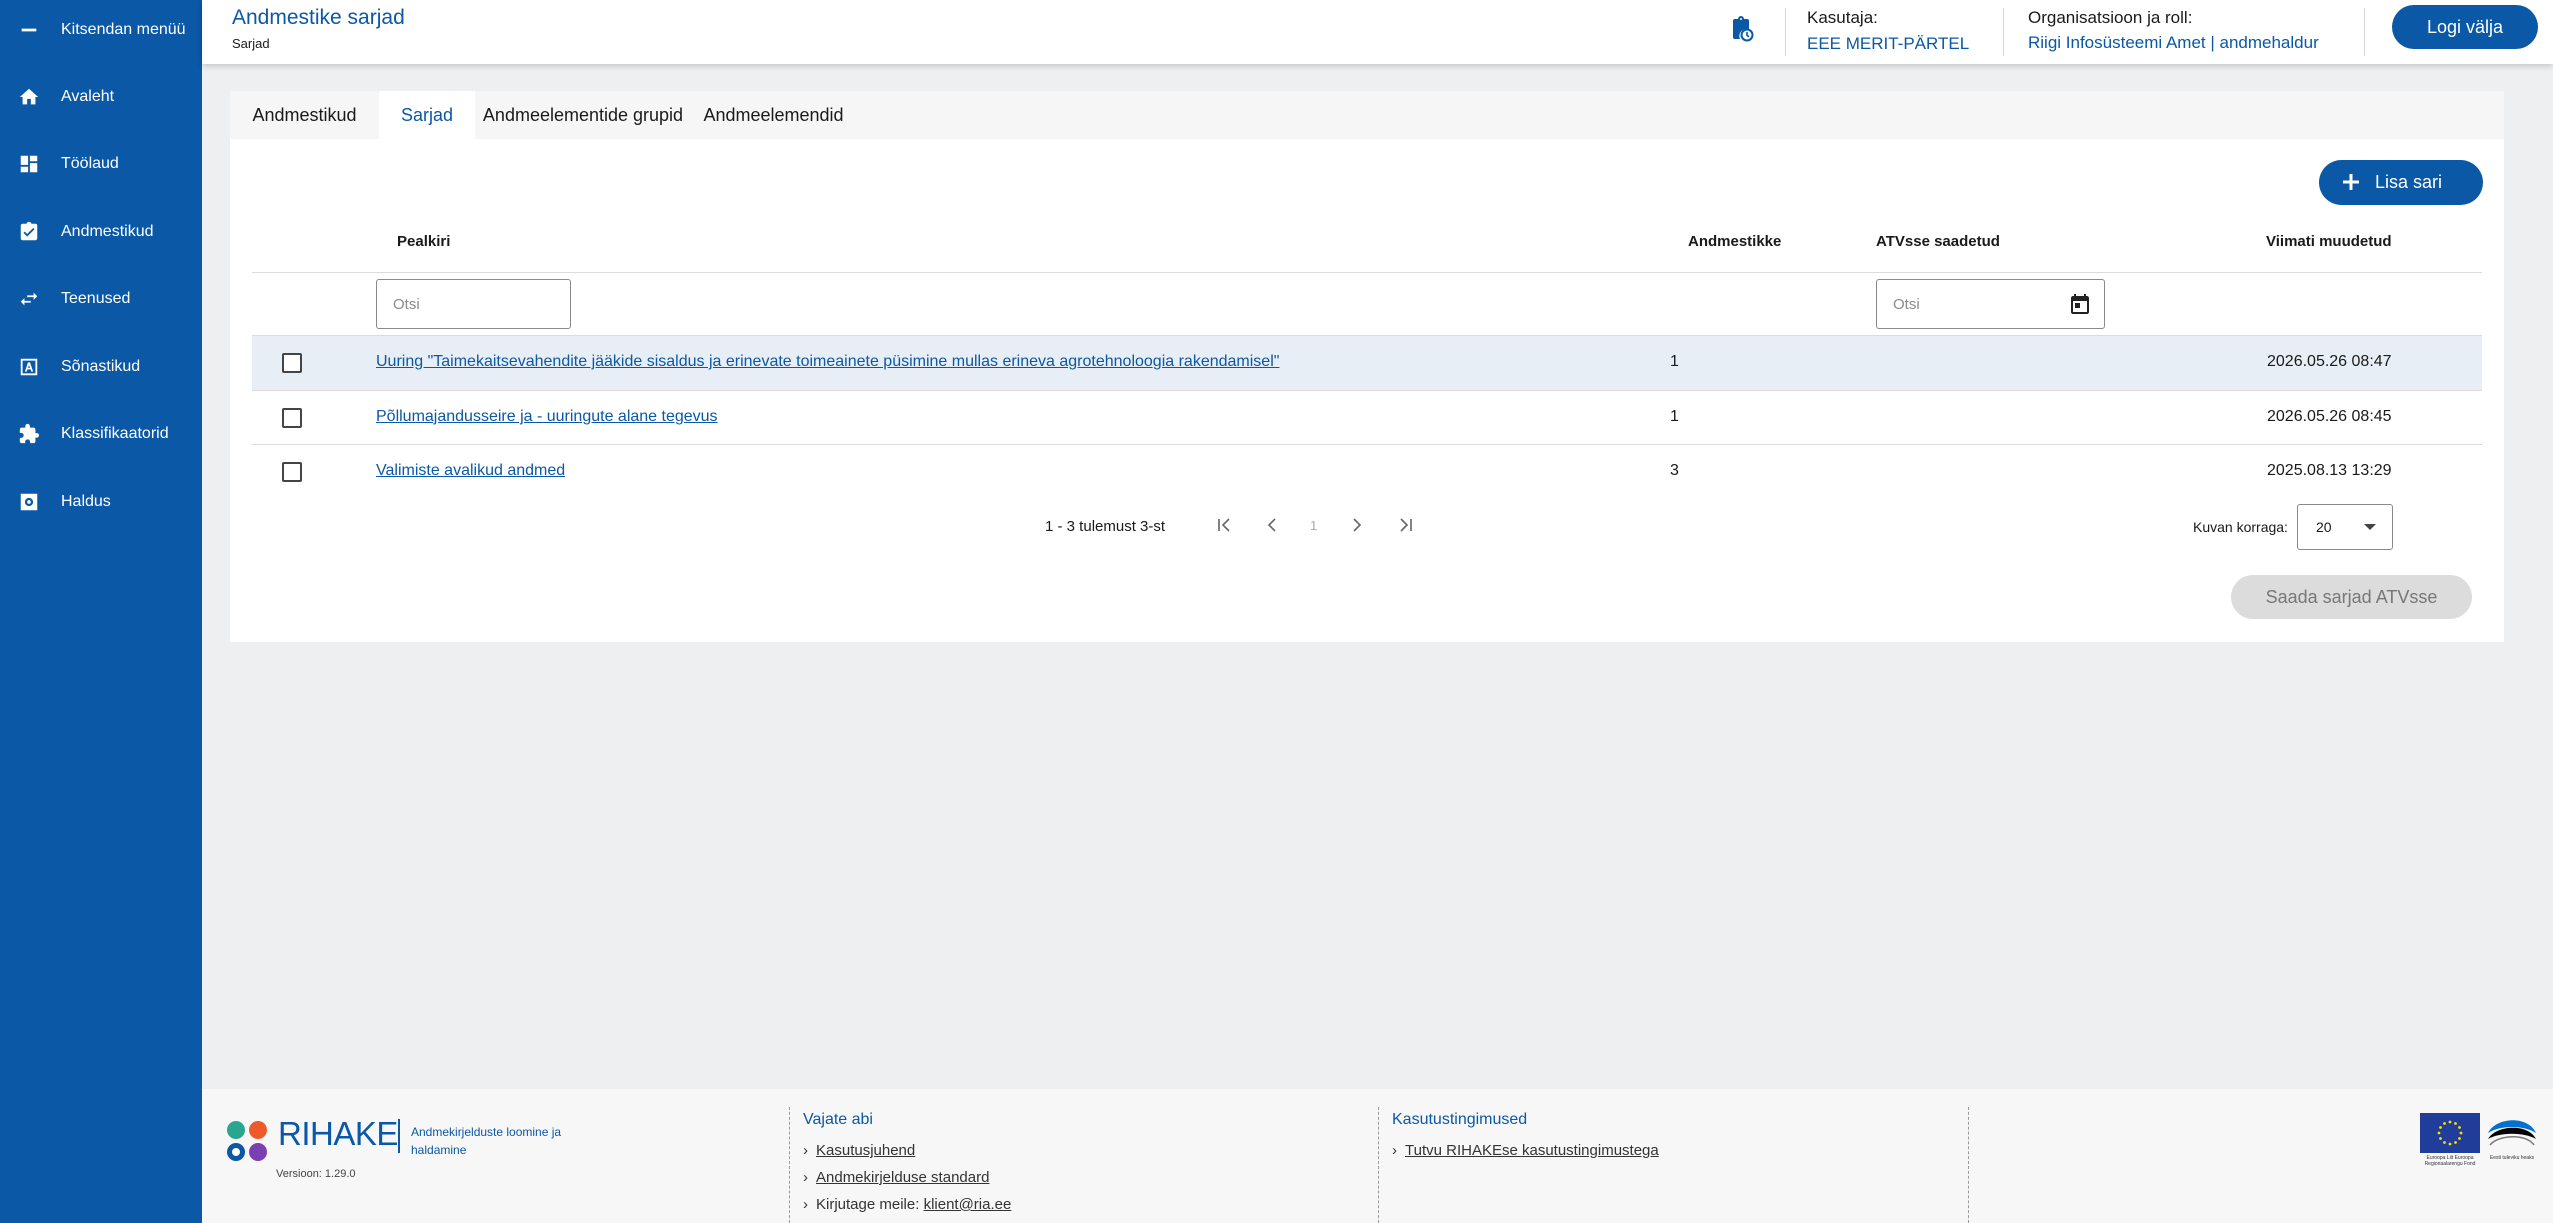 The height and width of the screenshot is (1223, 2553). What do you see at coordinates (2329, 361) in the screenshot?
I see `last-modified-date: 2026.05.26 08:47` at bounding box center [2329, 361].